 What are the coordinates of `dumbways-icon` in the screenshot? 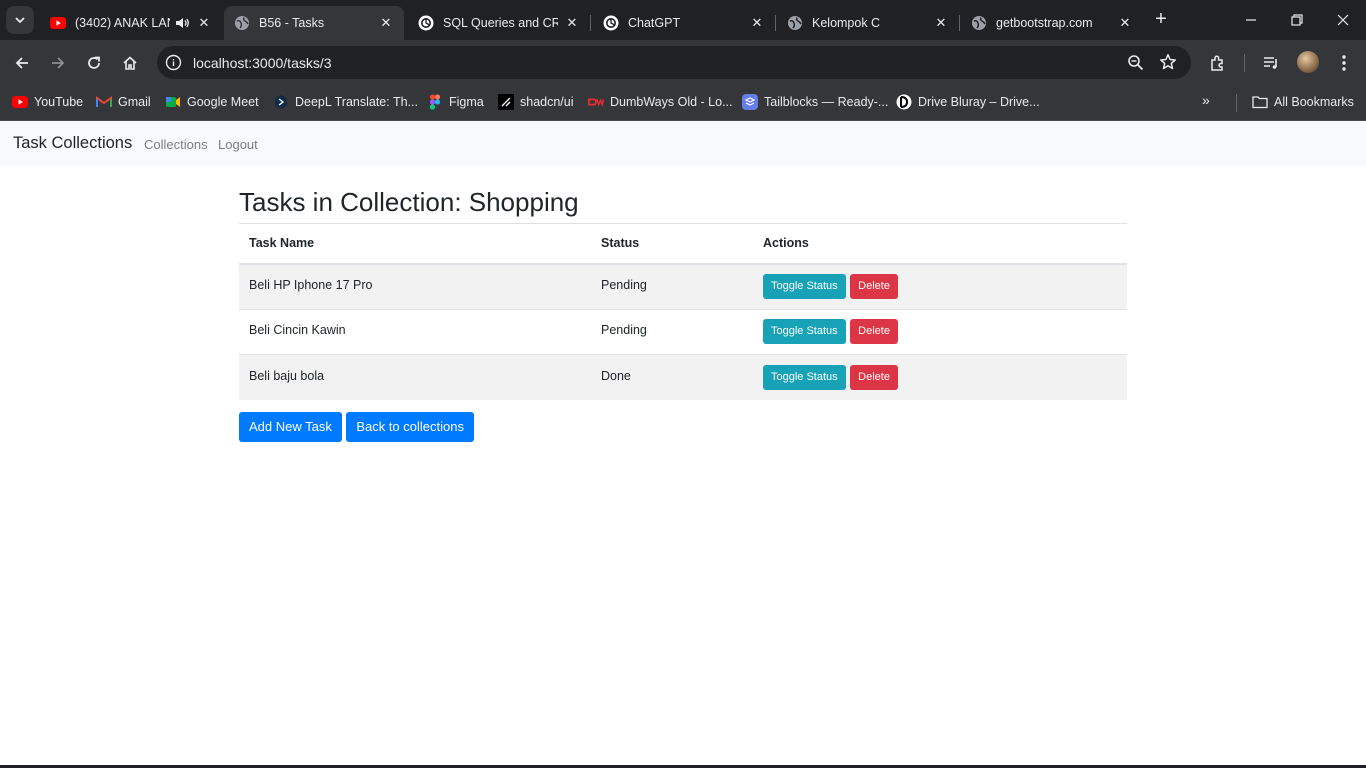 It's located at (596, 102).